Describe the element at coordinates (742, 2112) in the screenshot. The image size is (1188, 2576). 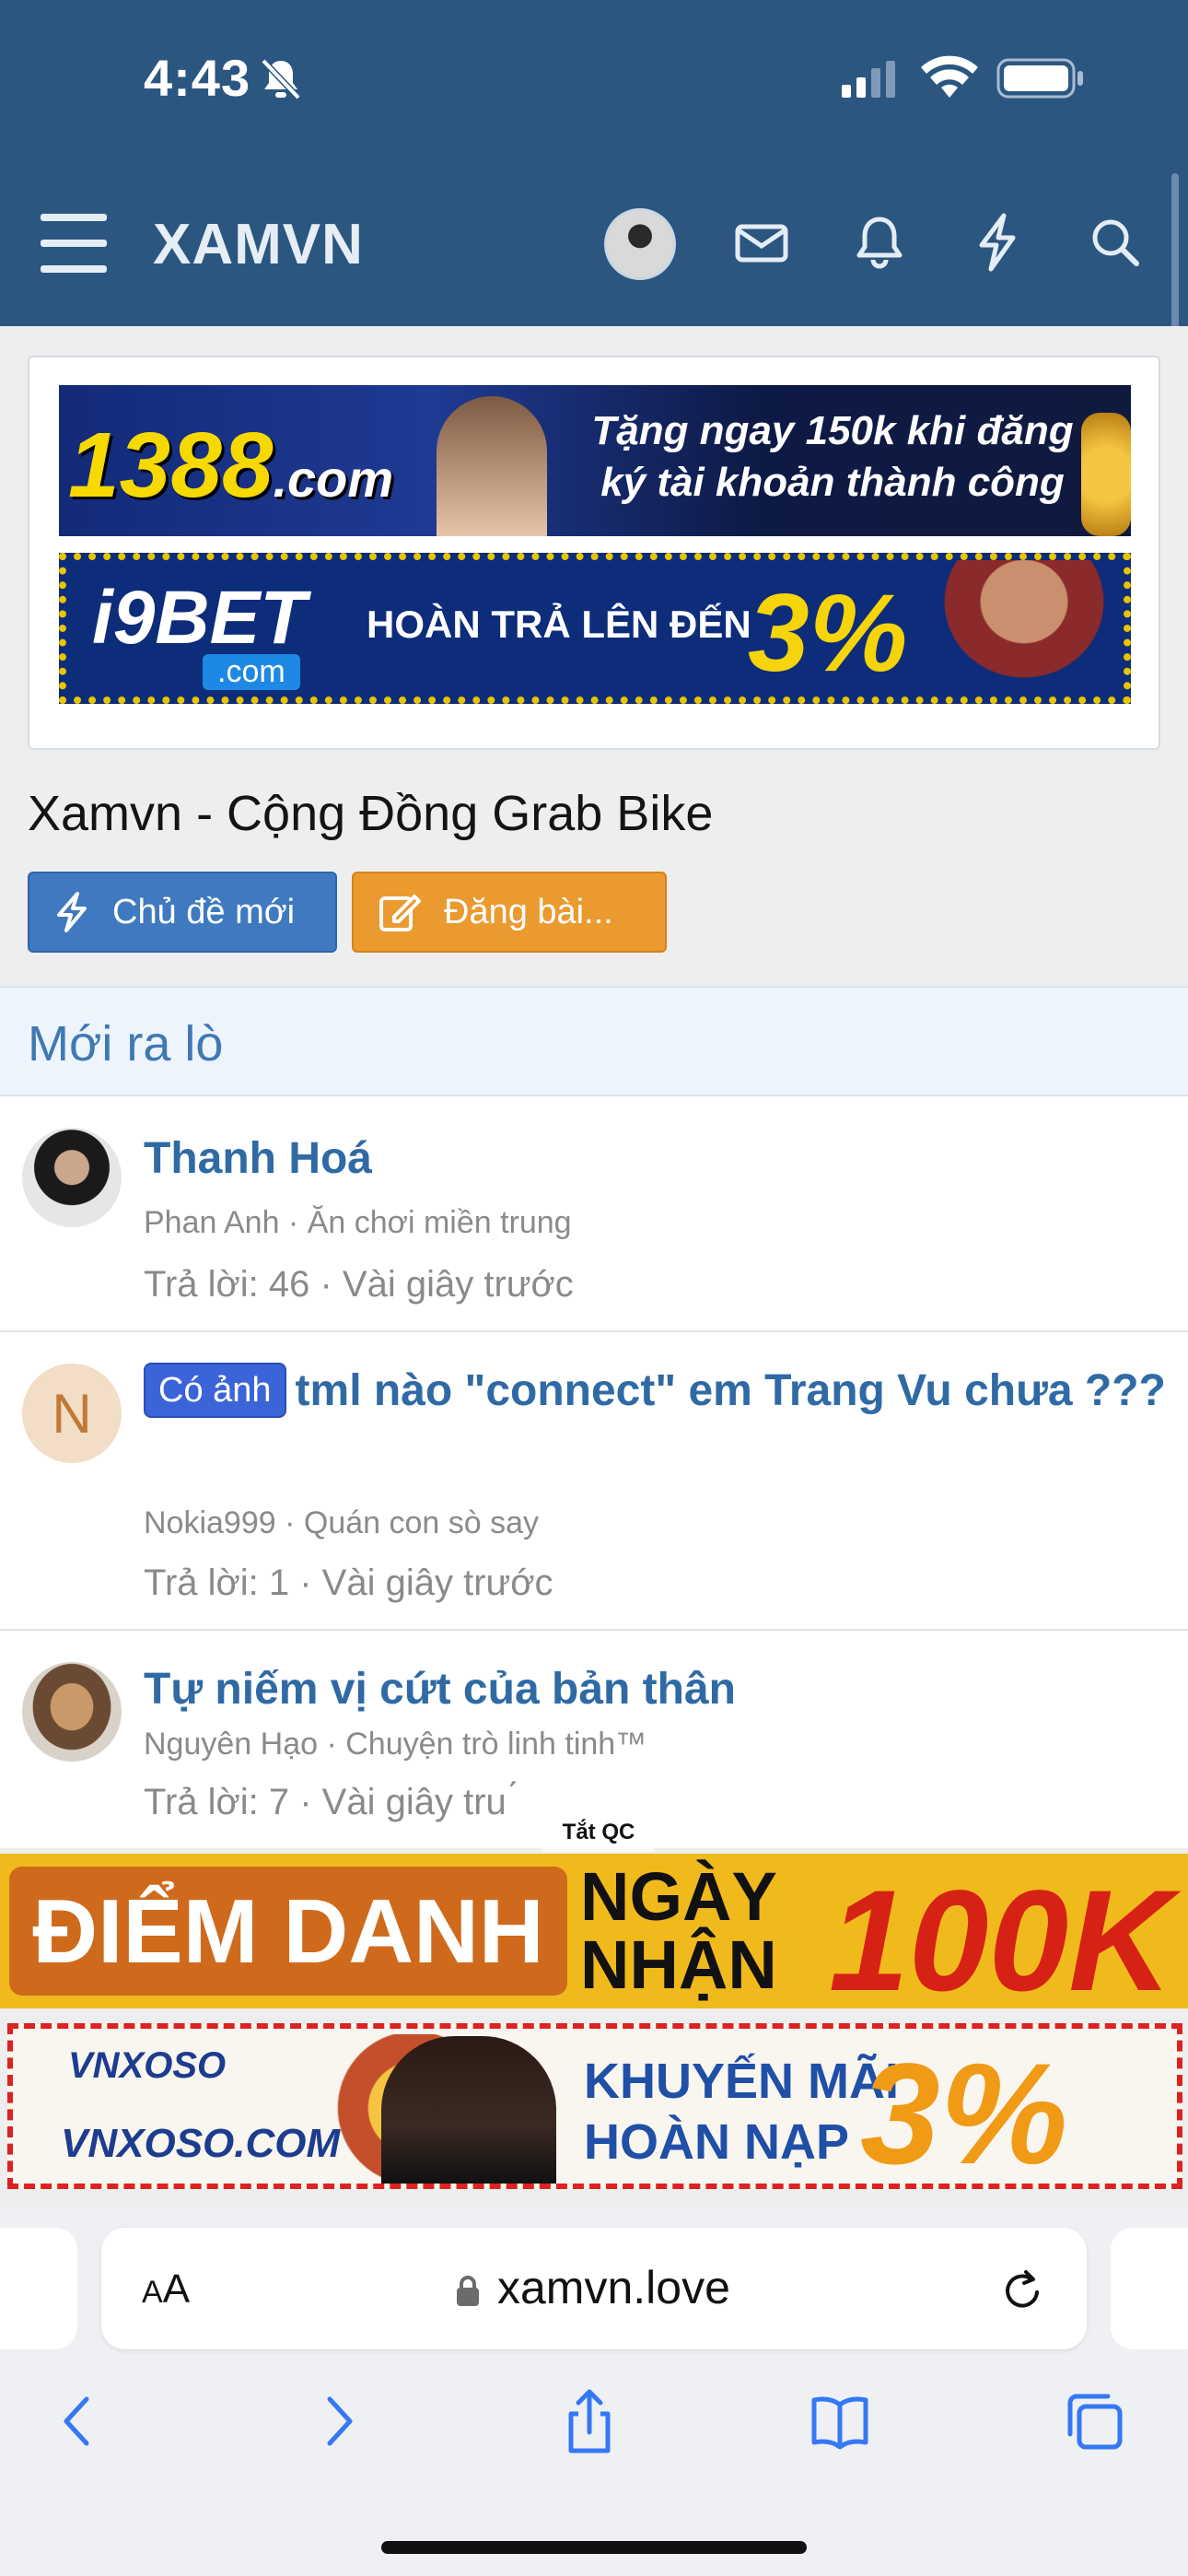
I see `banner2-text: KHUYẾN MÃI HOÀN NẠP` at that location.